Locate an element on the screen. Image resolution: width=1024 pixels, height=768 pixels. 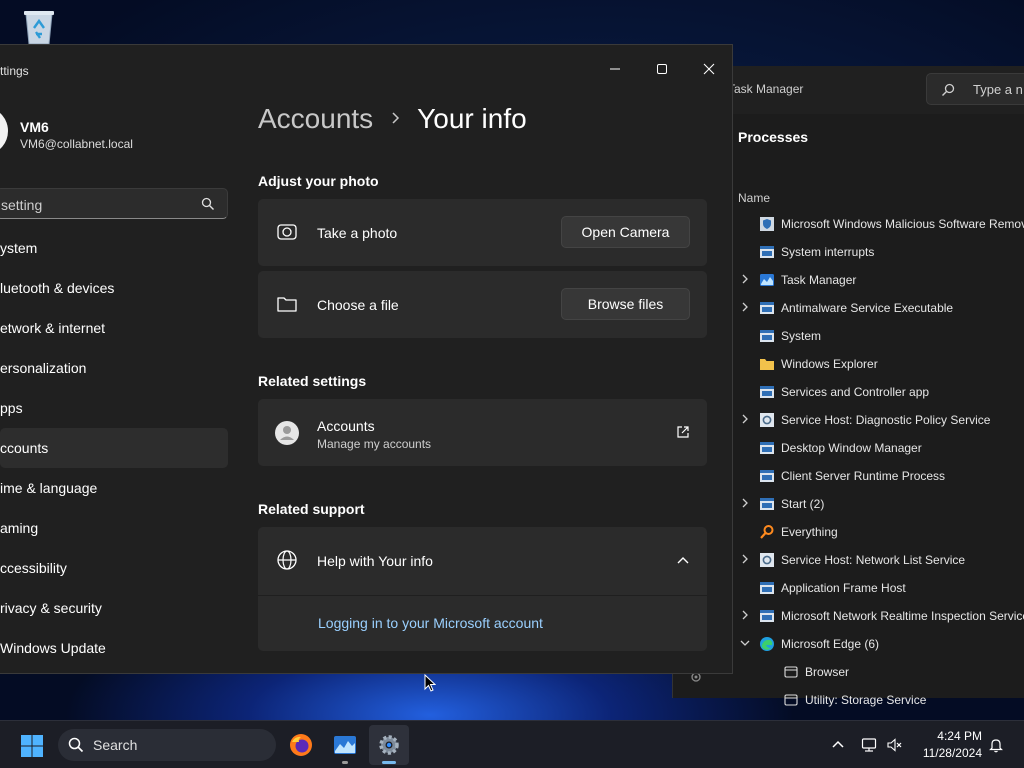
chevron-down-icon is located at coordinates (745, 643).